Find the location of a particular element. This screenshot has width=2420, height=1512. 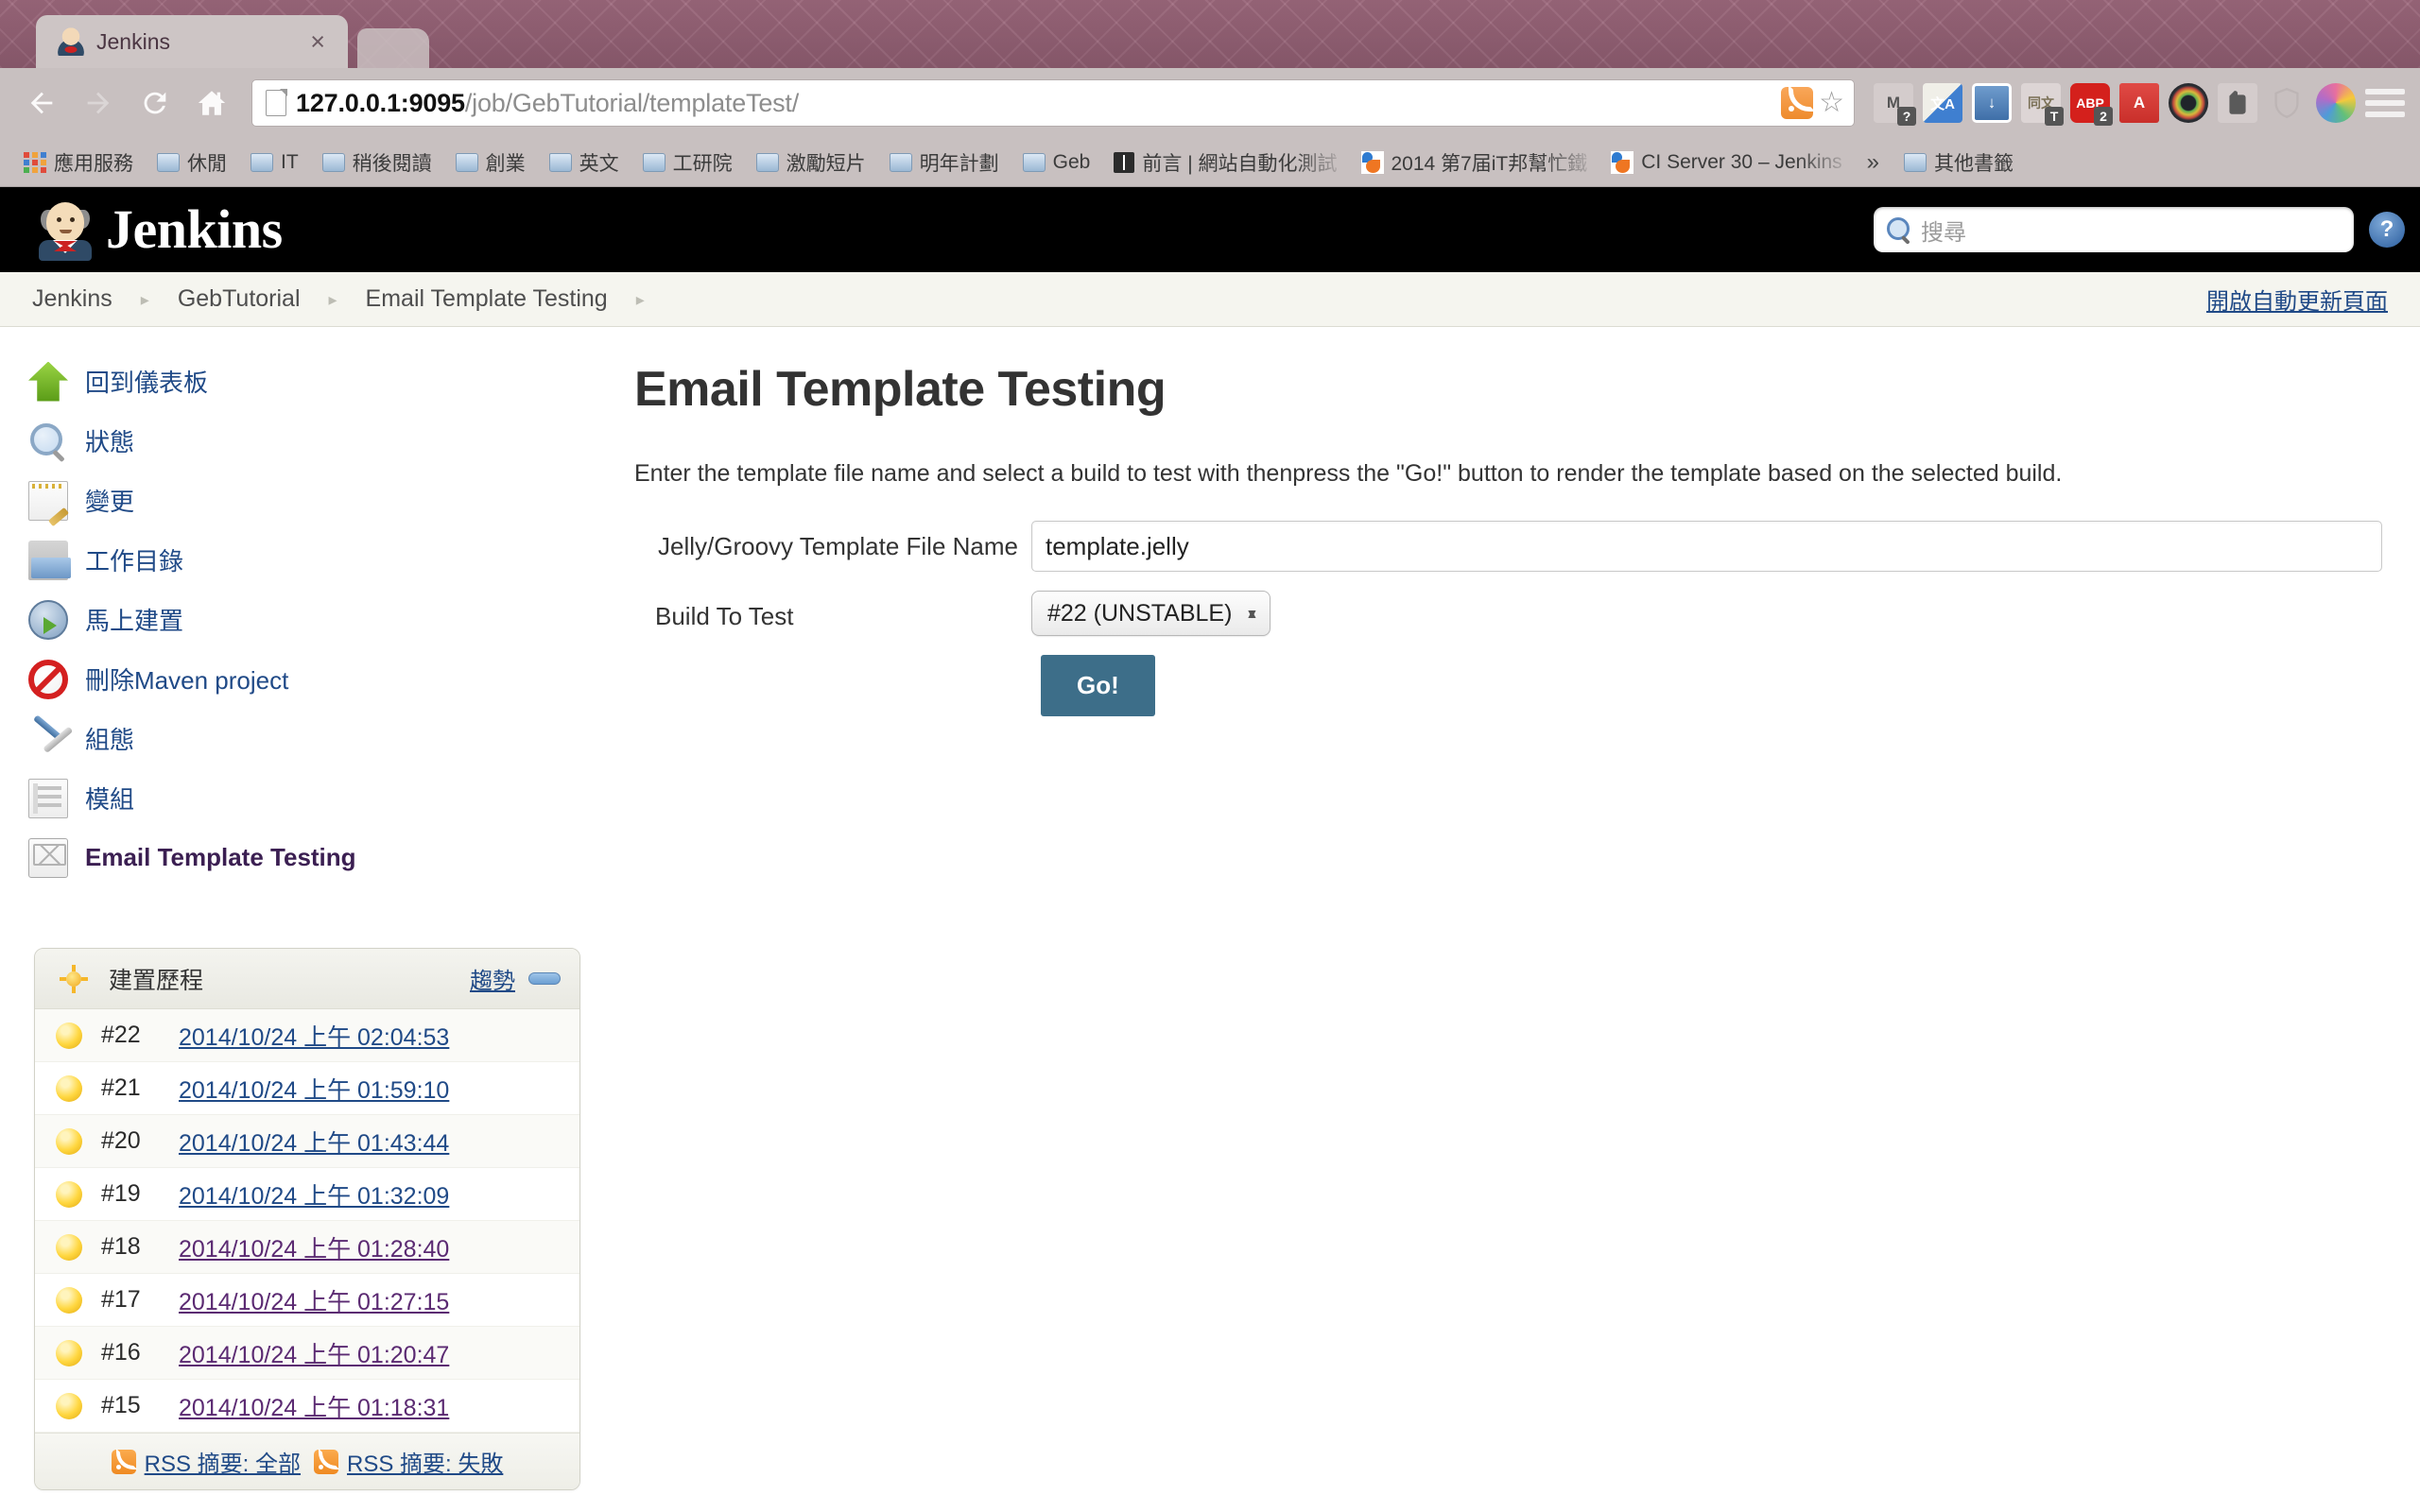

bookmark-folder: 稍後閱讀 is located at coordinates (377, 162).